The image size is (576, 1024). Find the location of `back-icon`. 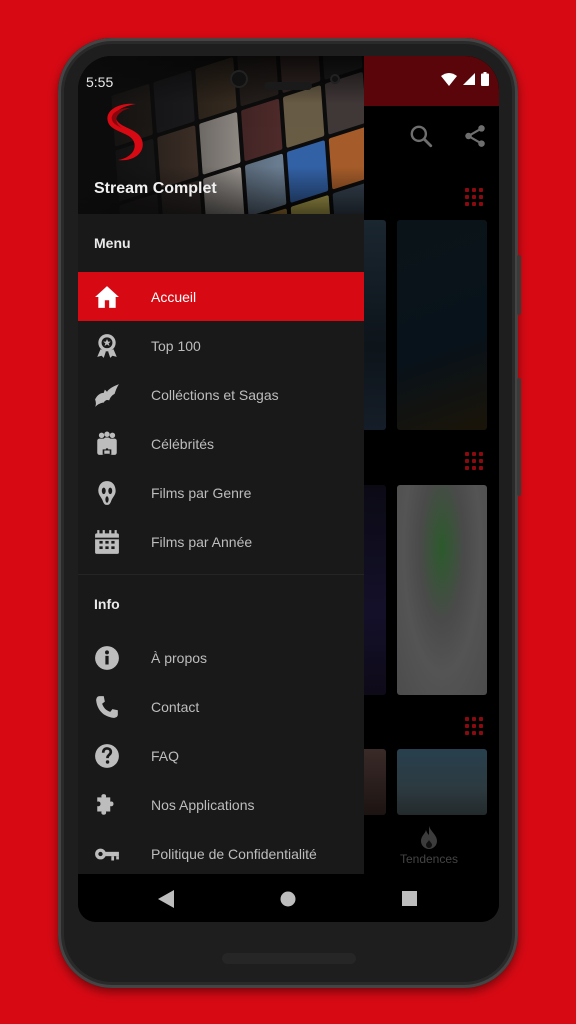

back-icon is located at coordinates (166, 899).